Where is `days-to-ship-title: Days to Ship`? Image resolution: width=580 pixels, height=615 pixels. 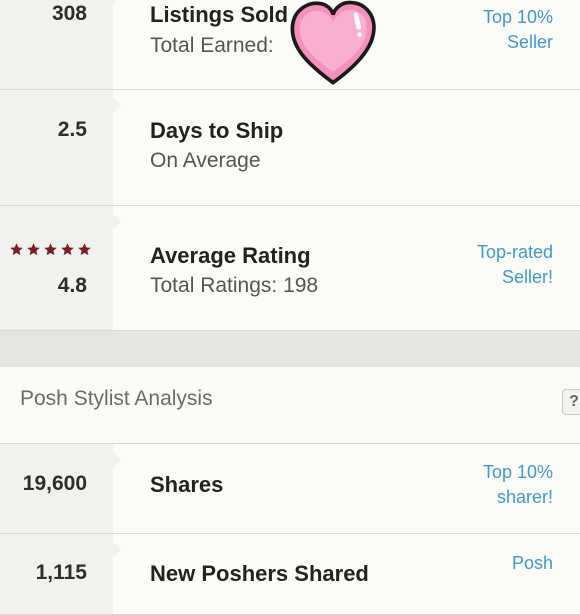 days-to-ship-title: Days to Ship is located at coordinates (217, 130).